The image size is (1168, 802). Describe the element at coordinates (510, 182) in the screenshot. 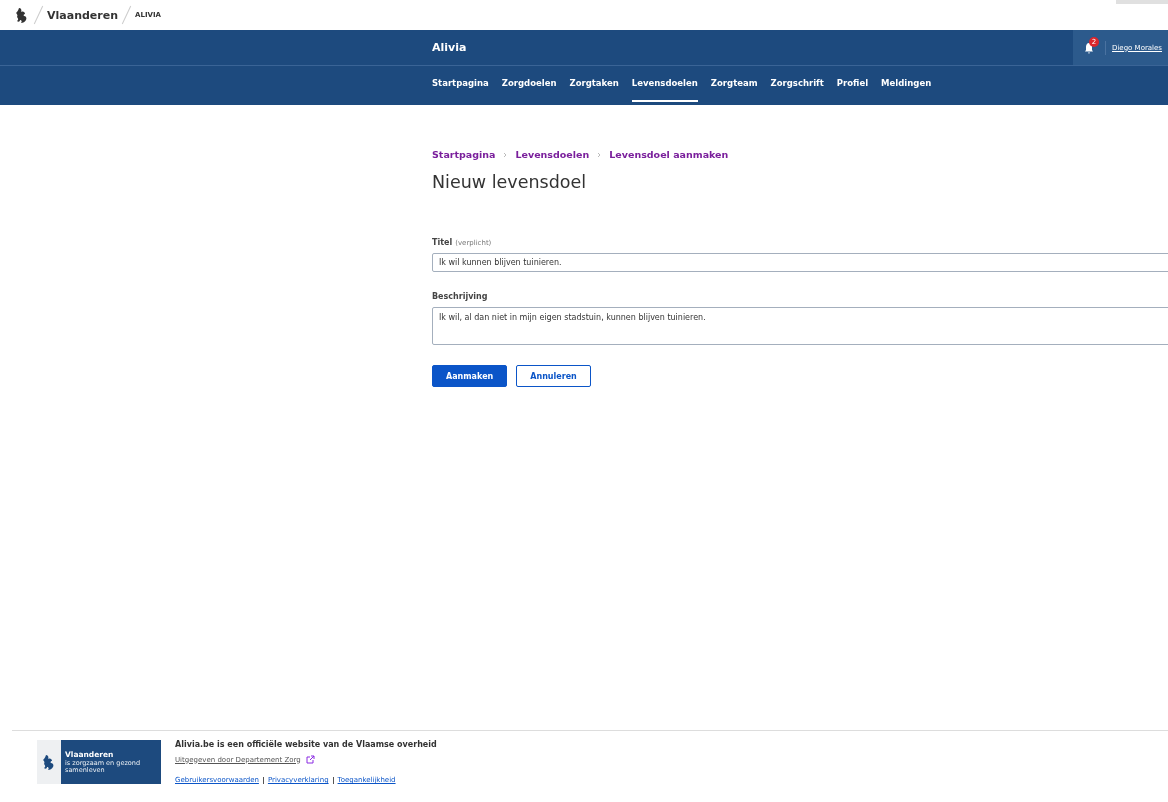

I see `page-heading: Nieuw levensdoel` at that location.